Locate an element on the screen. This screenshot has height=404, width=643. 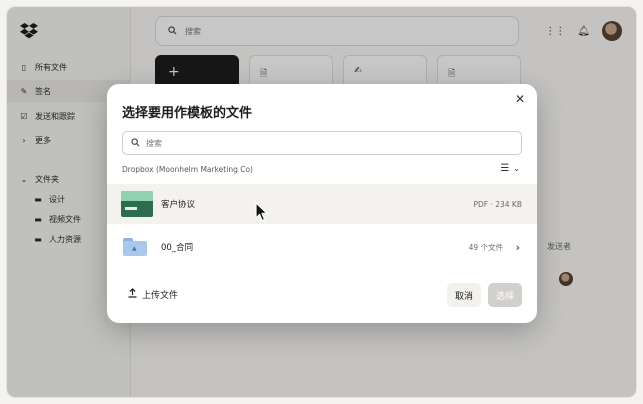
file-row: 客户协议 PDF · 234 KB is located at coordinates (322, 204).